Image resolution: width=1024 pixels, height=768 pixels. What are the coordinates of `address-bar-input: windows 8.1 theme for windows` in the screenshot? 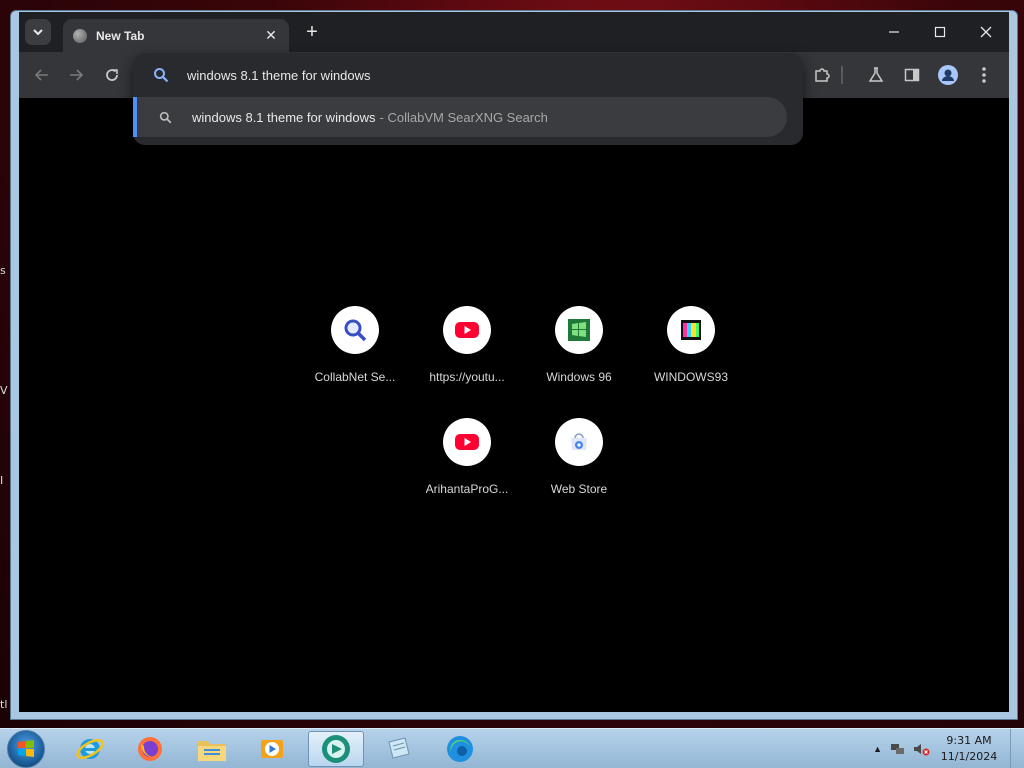 It's located at (279, 75).